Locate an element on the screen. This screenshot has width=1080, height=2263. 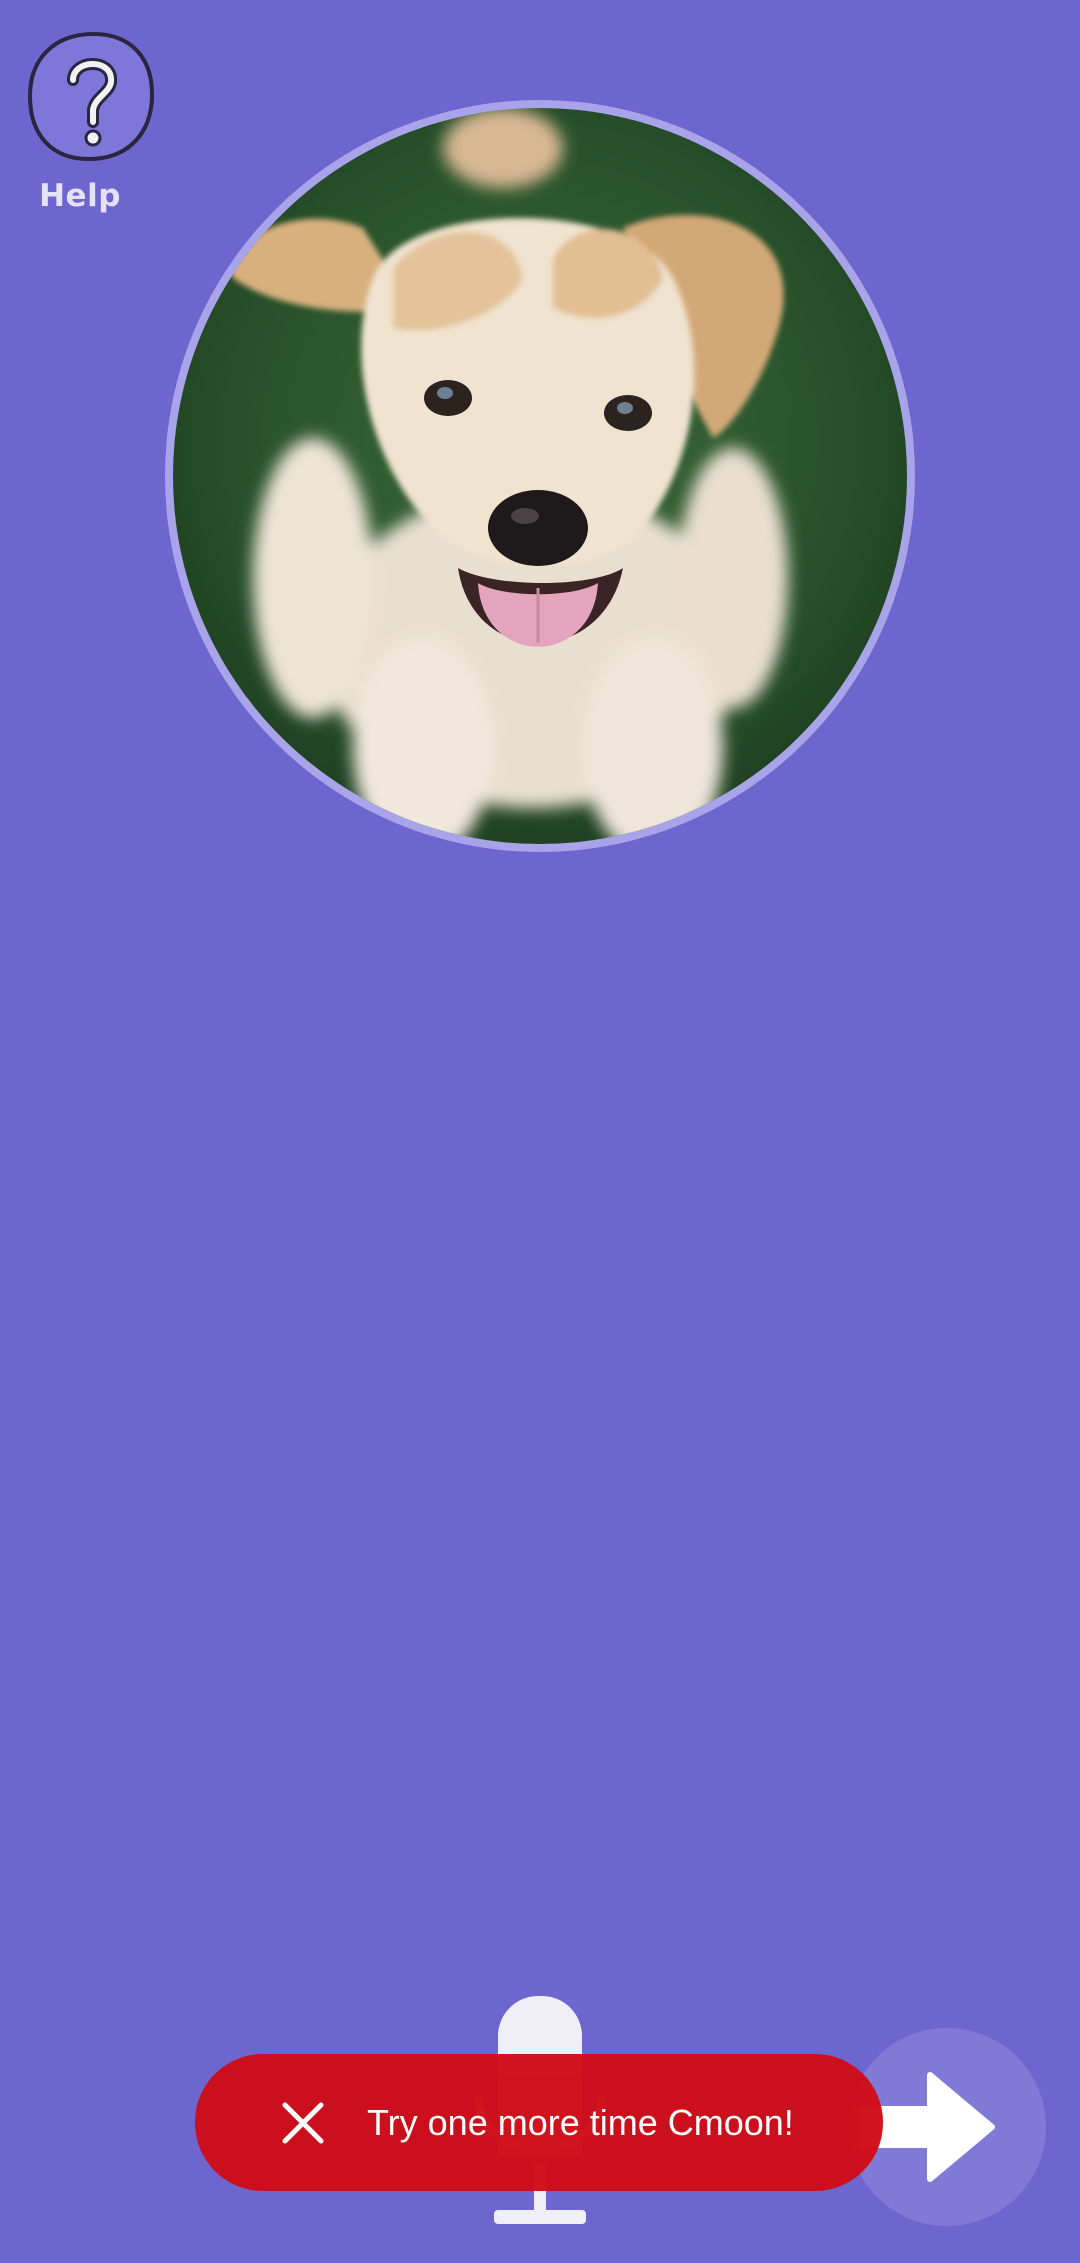
close-icon is located at coordinates (303, 2123).